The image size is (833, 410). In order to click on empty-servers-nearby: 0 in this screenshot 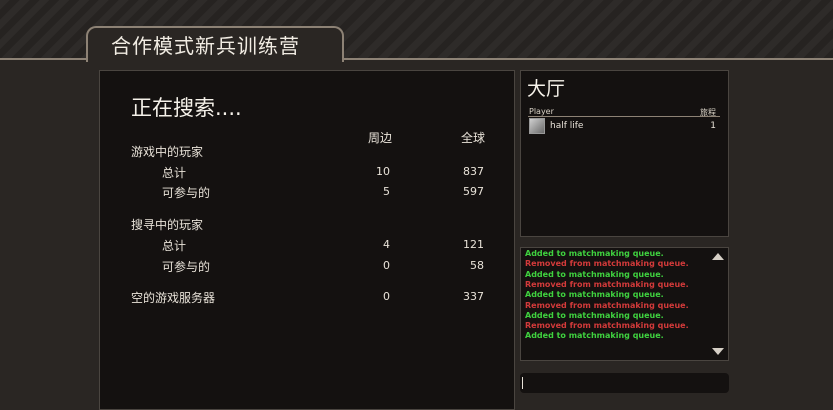, I will do `click(386, 296)`.